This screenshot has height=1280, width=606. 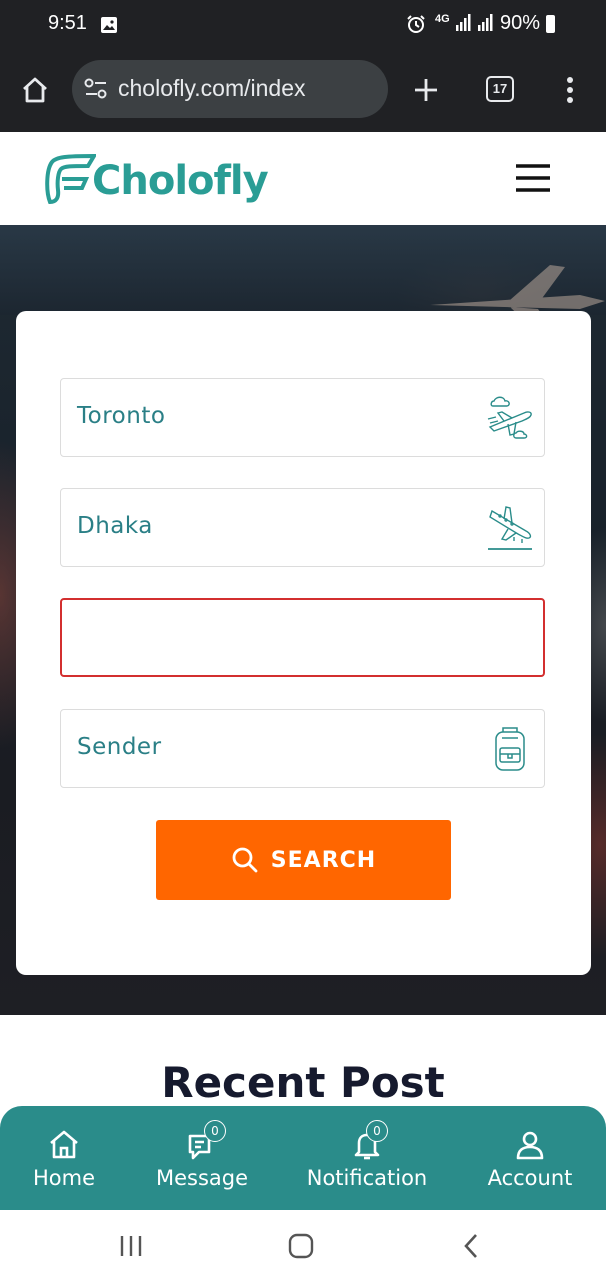 I want to click on bottom-navigation: Home 0 Message 0 Notification Account, so click(x=303, y=1158).